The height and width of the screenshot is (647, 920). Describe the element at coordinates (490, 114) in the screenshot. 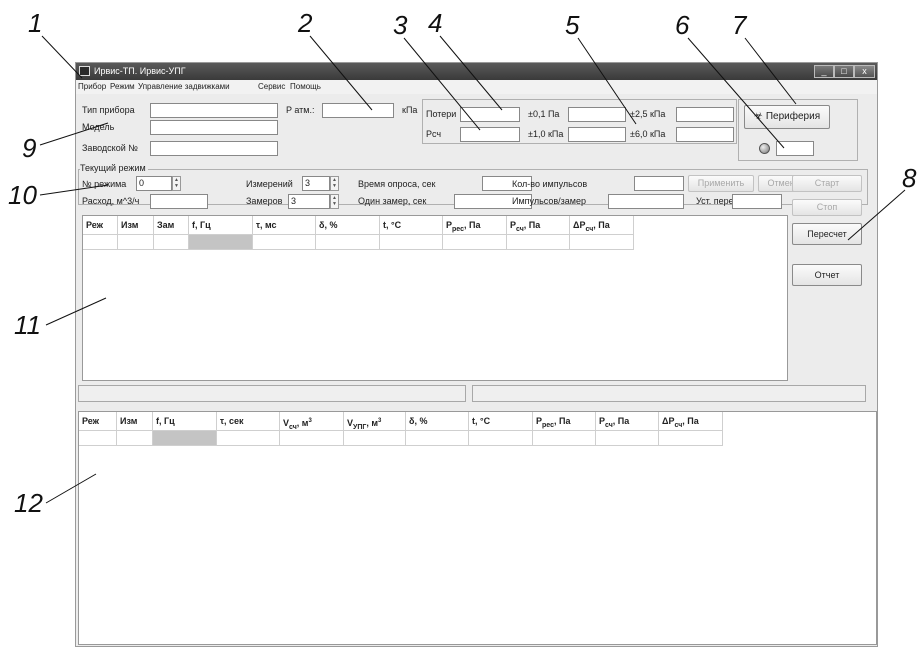

I see `loss-field` at that location.